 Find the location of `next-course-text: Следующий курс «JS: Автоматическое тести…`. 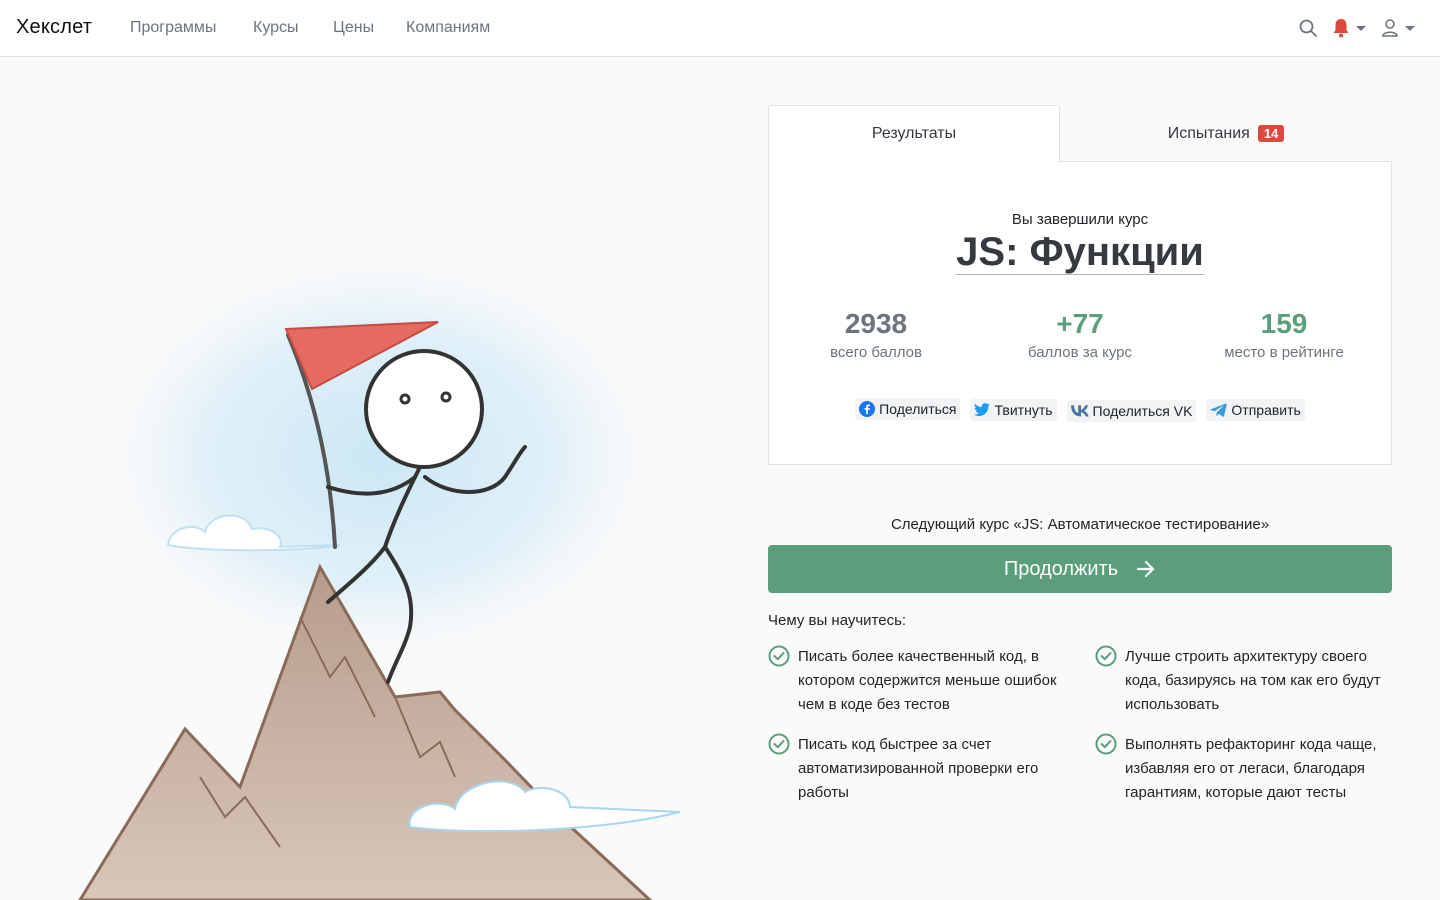

next-course-text: Следующий курс «JS: Автоматическое тести… is located at coordinates (1080, 524).